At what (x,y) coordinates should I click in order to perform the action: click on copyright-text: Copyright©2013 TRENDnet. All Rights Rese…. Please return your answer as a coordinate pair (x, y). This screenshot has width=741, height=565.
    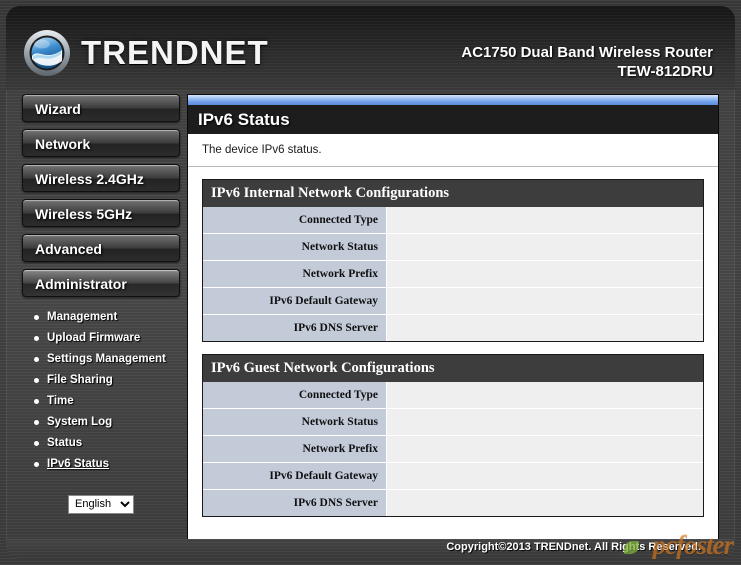
    Looking at the image, I should click on (573, 547).